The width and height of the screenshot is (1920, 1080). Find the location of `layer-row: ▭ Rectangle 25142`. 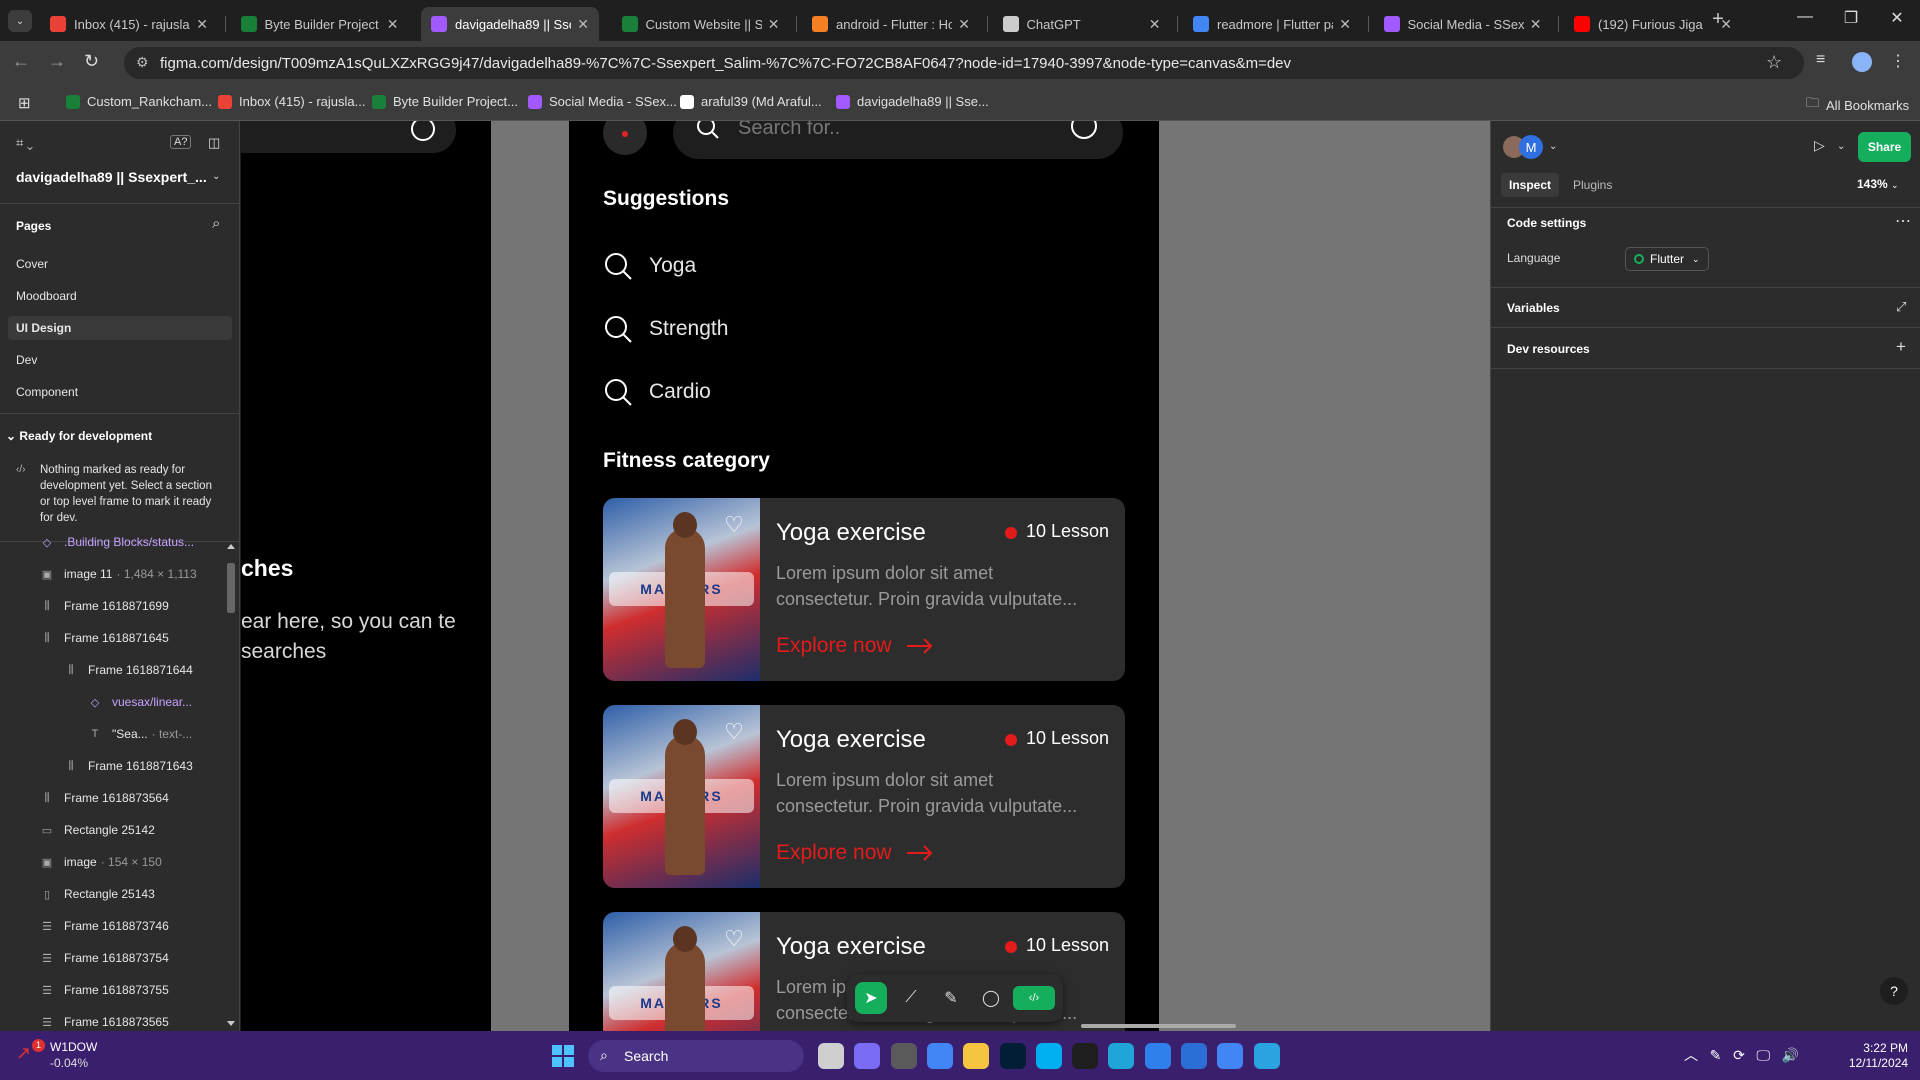

layer-row: ▭ Rectangle 25142 is located at coordinates (97, 830).